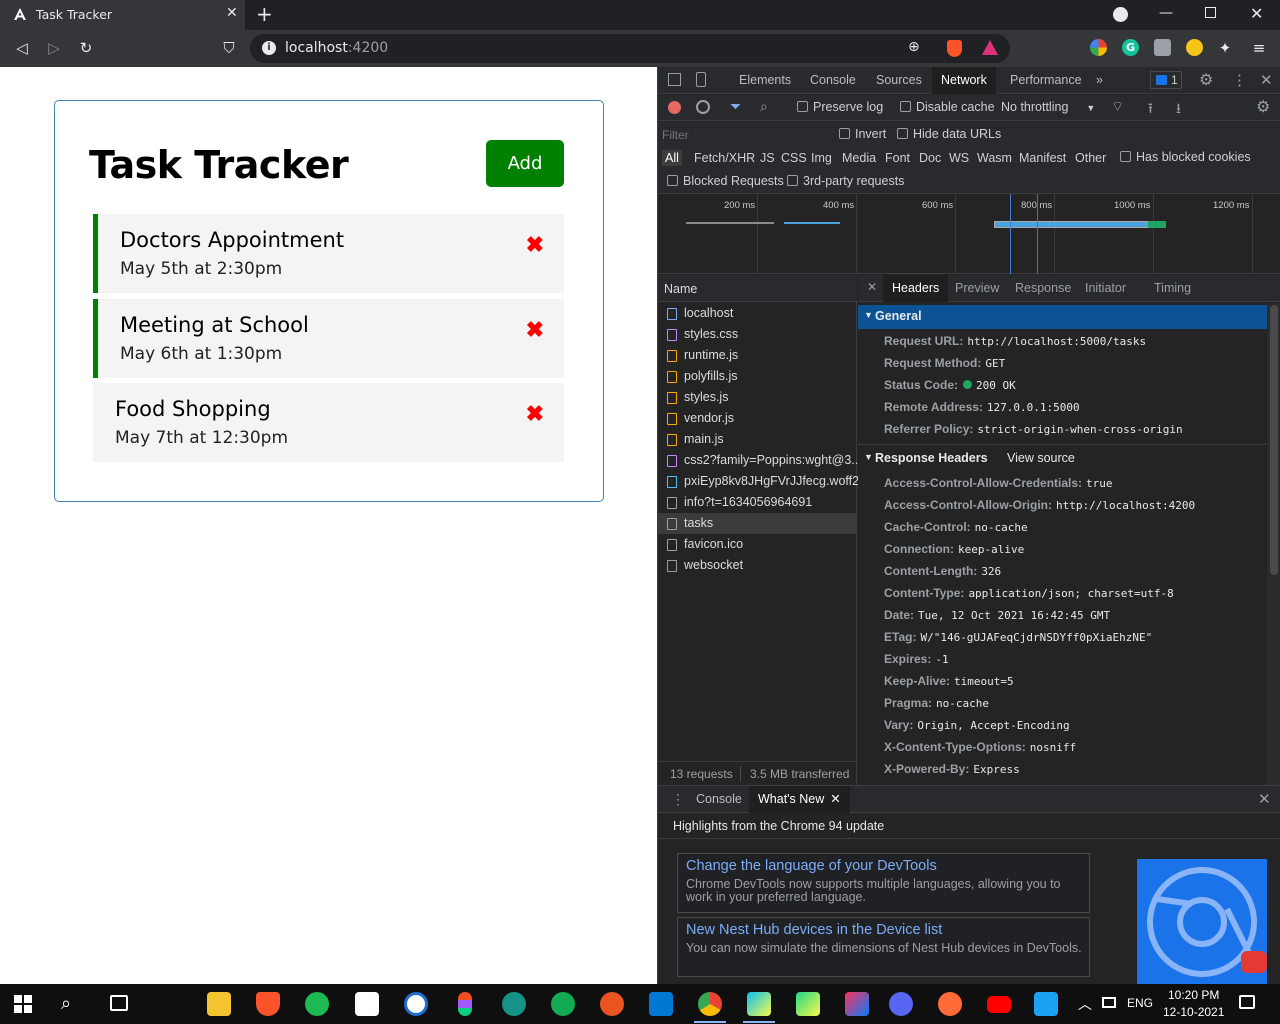 The height and width of the screenshot is (1024, 1280). Describe the element at coordinates (23, 1004) in the screenshot. I see `windows-start-icon` at that location.